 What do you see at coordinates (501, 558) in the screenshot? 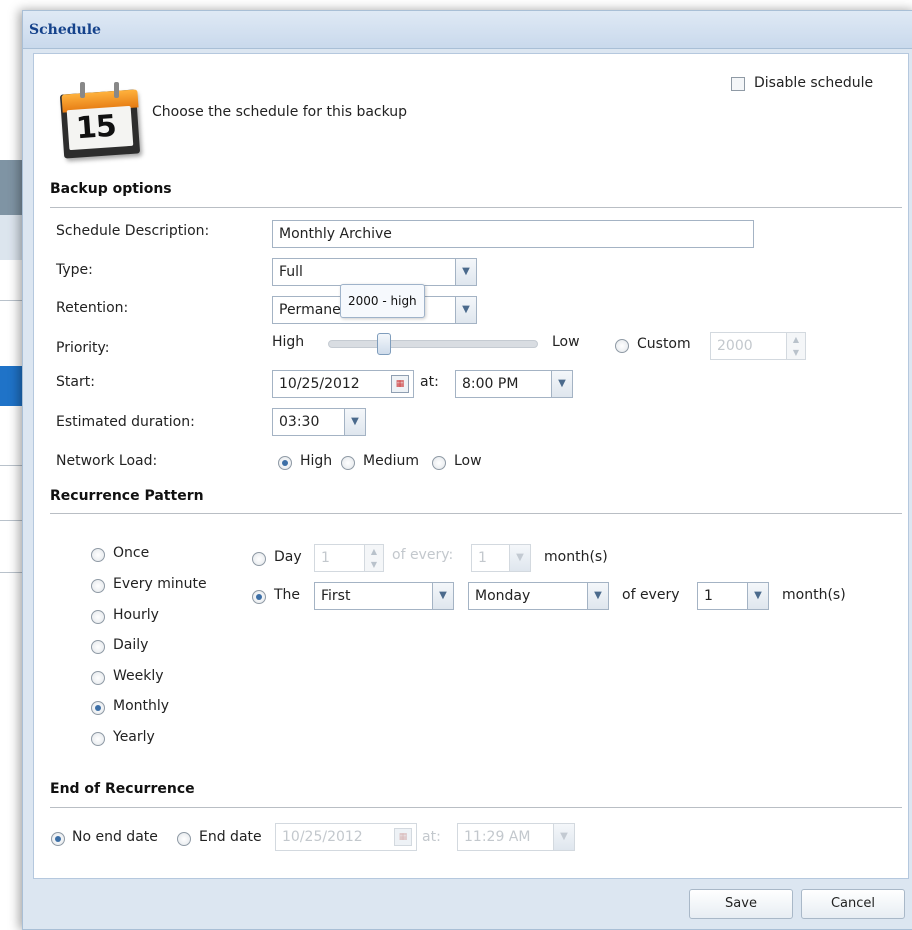
I see `monthly-day-interval-select: 1 ▼` at bounding box center [501, 558].